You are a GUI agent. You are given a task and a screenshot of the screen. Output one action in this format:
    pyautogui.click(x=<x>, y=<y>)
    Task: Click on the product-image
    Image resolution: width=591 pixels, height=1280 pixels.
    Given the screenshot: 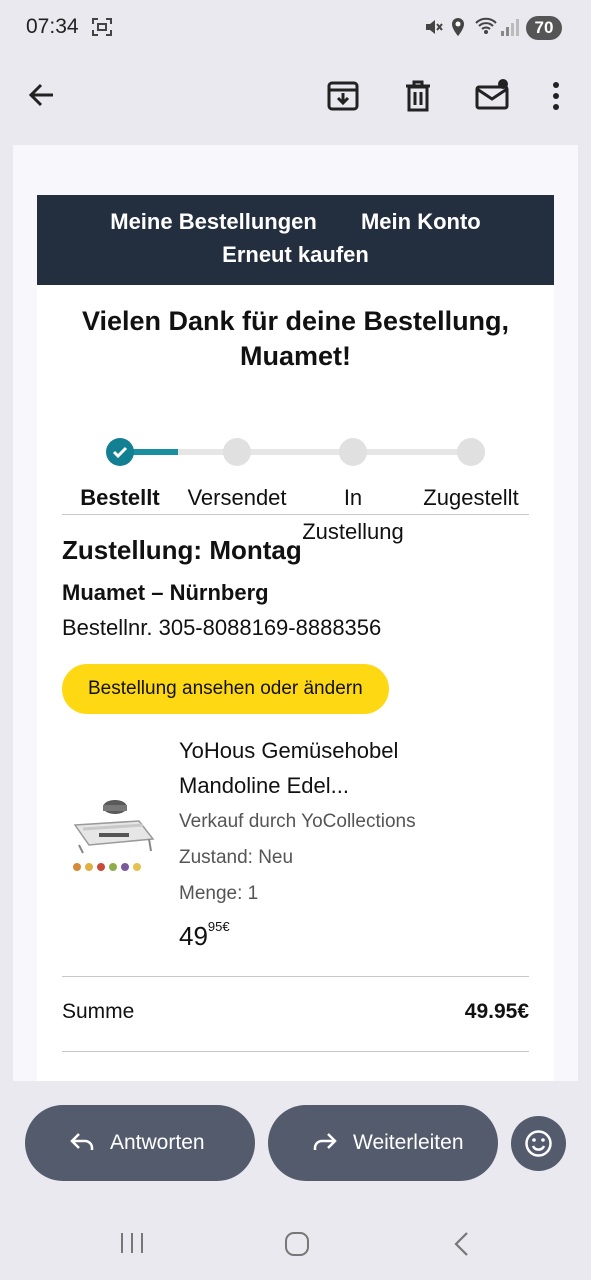 What is the action you would take?
    pyautogui.click(x=113, y=835)
    